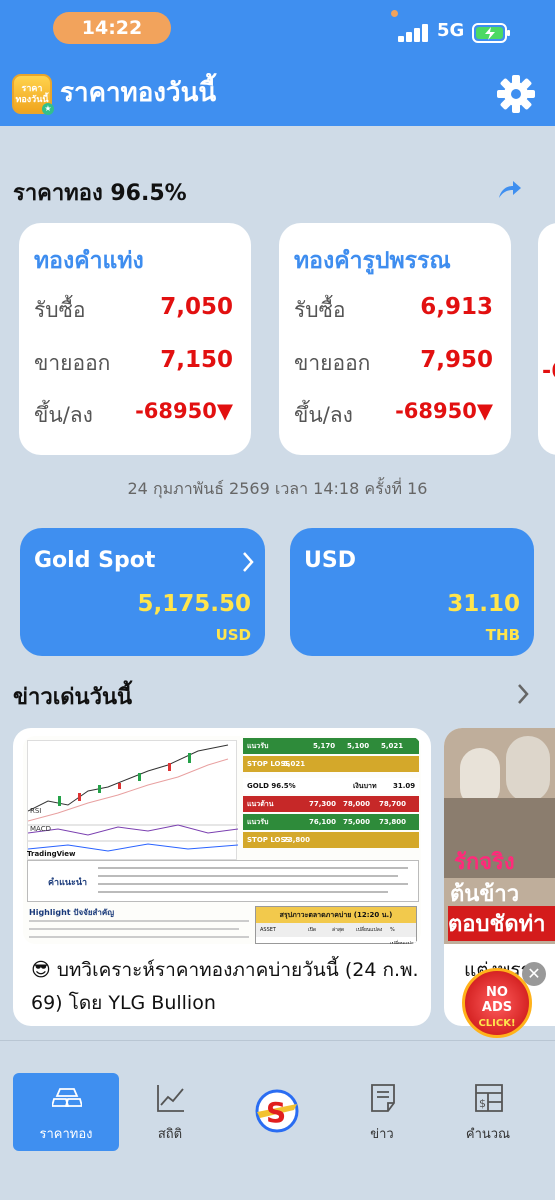 The height and width of the screenshot is (1200, 555). What do you see at coordinates (372, 261) in the screenshot?
I see `card-title: ทองคำรูปพรรณ` at bounding box center [372, 261].